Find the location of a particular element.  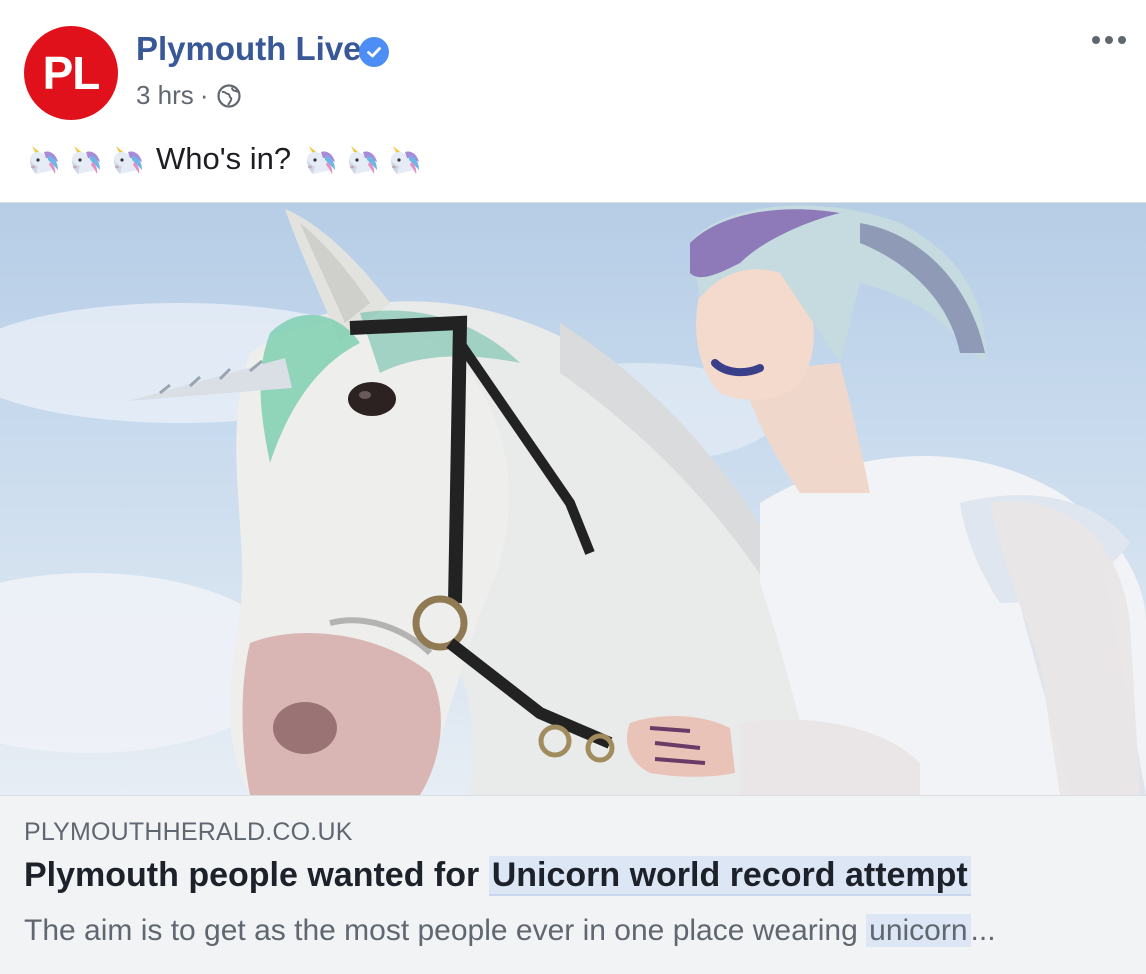

link-domain: PLYMOUTHHERALD.CO.UK is located at coordinates (188, 832).